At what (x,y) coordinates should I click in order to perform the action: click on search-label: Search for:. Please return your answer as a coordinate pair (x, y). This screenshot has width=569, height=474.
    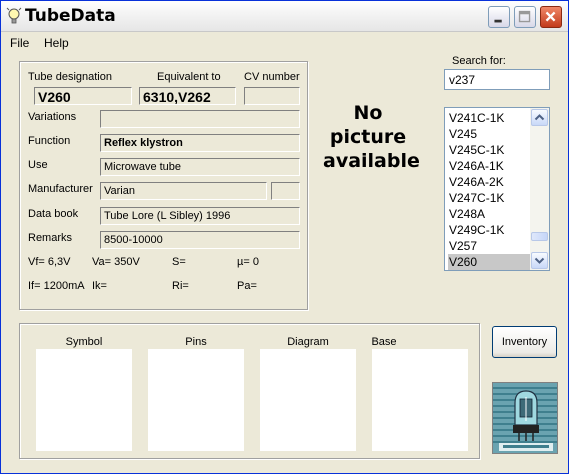
    Looking at the image, I should click on (479, 61).